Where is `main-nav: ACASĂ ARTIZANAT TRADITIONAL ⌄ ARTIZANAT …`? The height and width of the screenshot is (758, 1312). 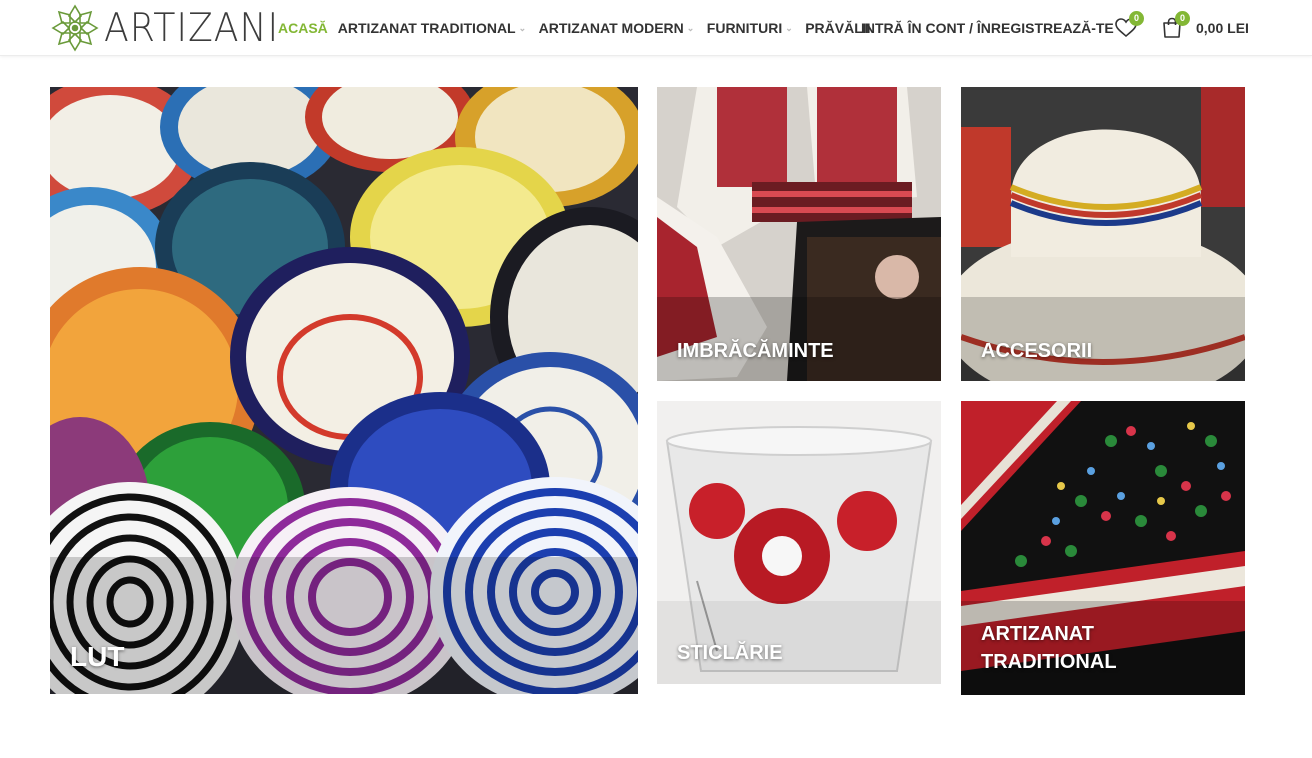
main-nav: ACASĂ ARTIZANAT TRADITIONAL ⌄ ARTIZANAT … is located at coordinates (574, 28).